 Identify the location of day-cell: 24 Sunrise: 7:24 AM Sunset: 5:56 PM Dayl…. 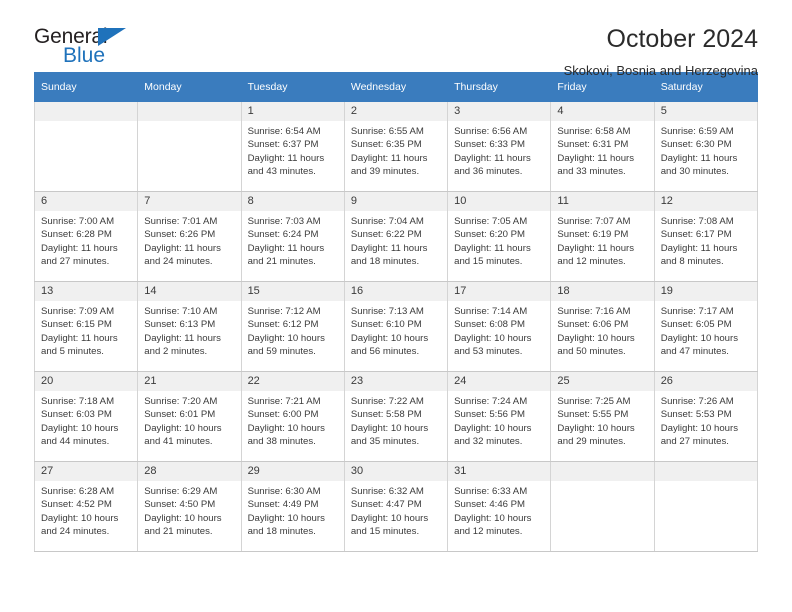
(499, 416).